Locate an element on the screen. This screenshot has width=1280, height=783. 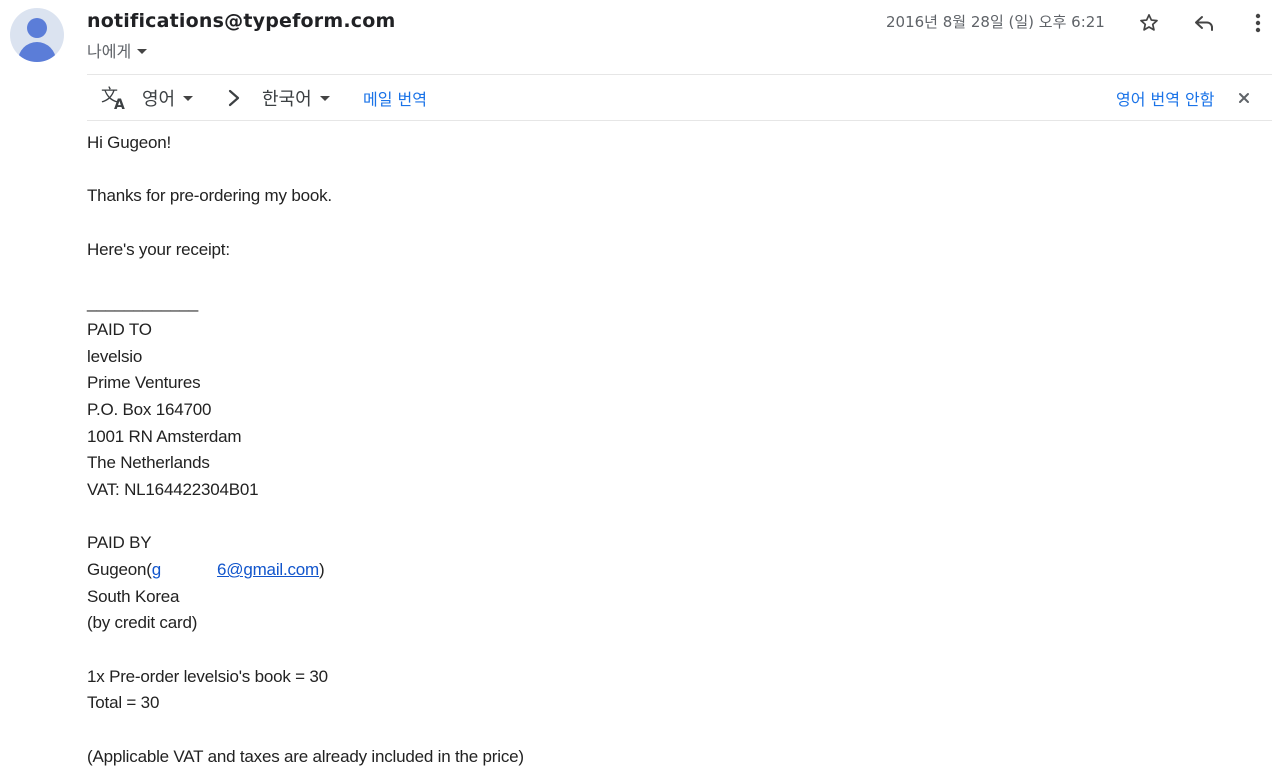
close-icon is located at coordinates (1244, 97).